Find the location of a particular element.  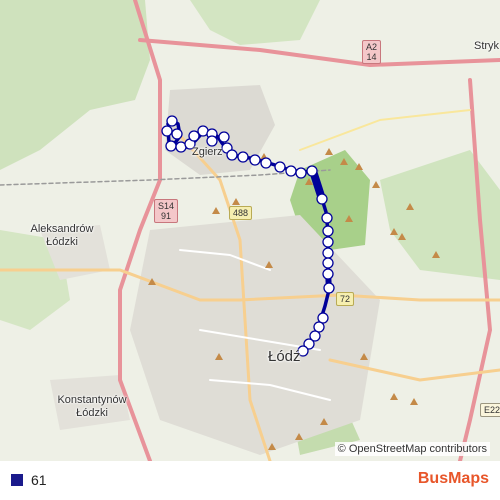

brand-bus-text: Bus is located at coordinates (433, 478).